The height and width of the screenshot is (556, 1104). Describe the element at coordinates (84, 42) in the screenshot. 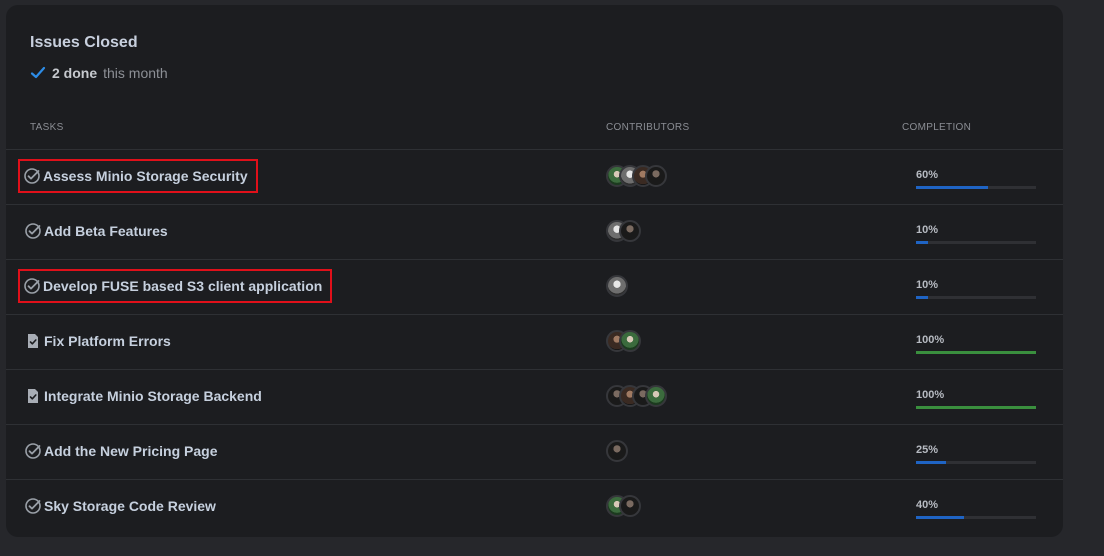

I see `card-title: Issues Closed` at that location.